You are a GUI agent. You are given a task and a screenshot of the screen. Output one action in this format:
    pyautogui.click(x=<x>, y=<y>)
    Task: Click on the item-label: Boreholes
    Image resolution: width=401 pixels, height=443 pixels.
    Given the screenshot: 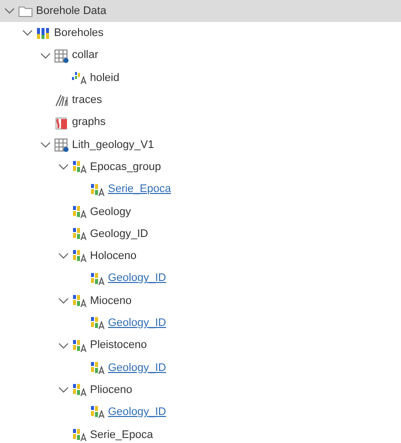 What is the action you would take?
    pyautogui.click(x=79, y=34)
    